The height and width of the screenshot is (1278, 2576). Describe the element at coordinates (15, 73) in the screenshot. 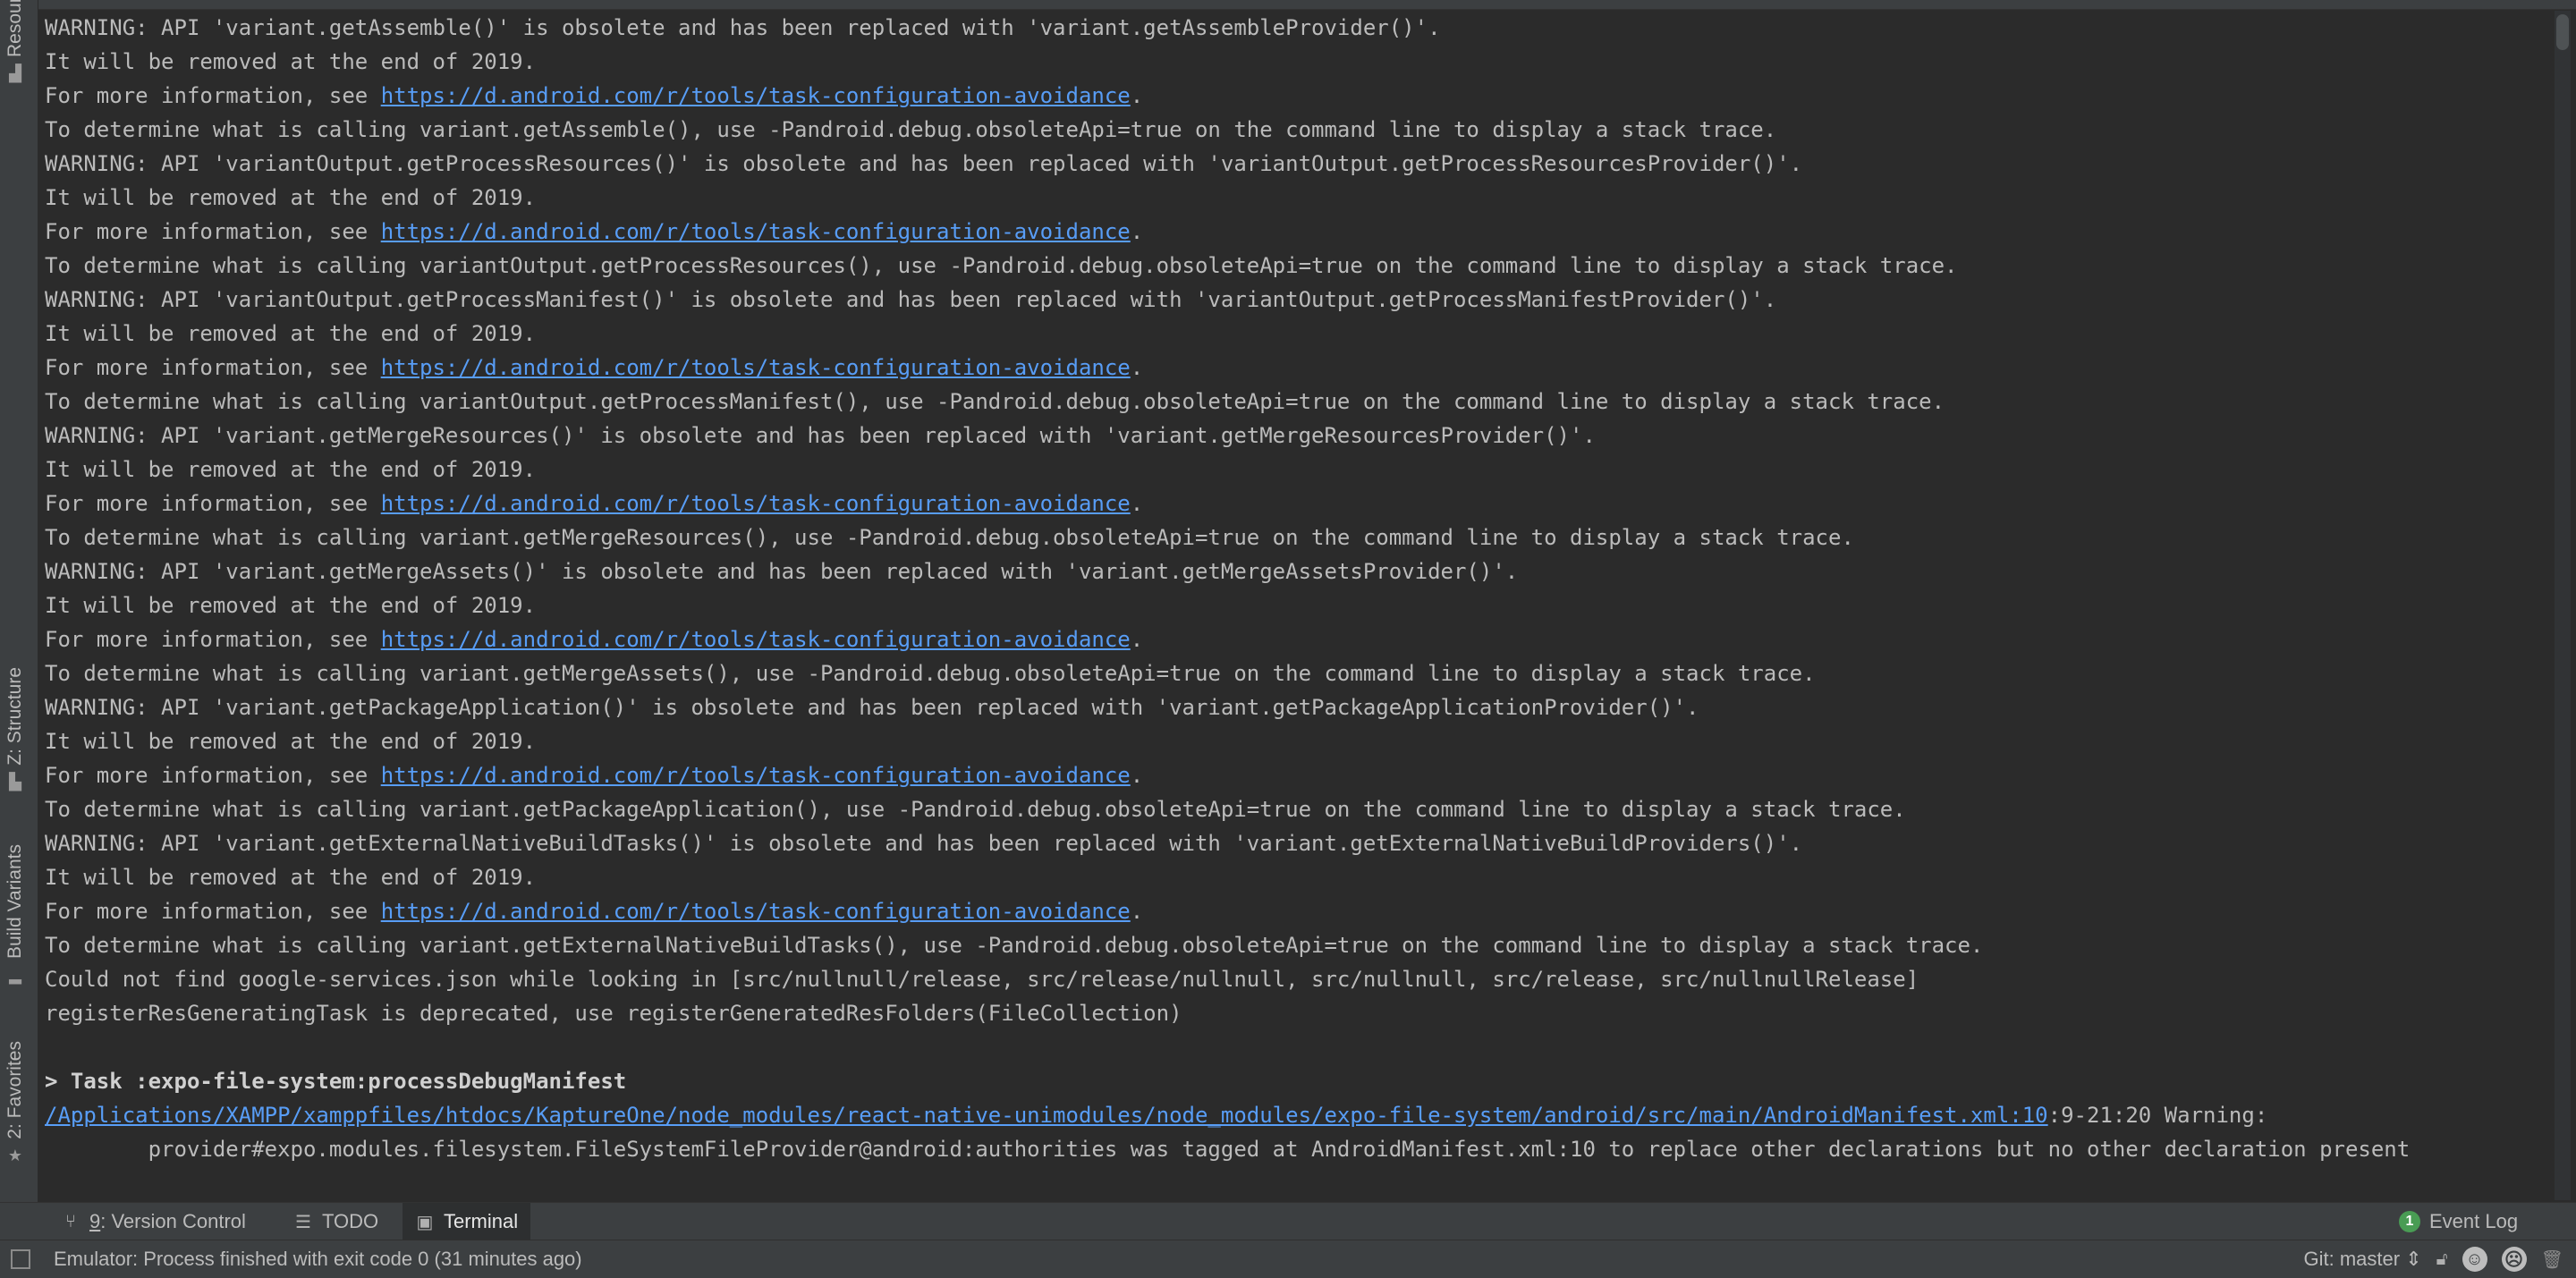

I see `resource-manager-icon: ▟` at that location.